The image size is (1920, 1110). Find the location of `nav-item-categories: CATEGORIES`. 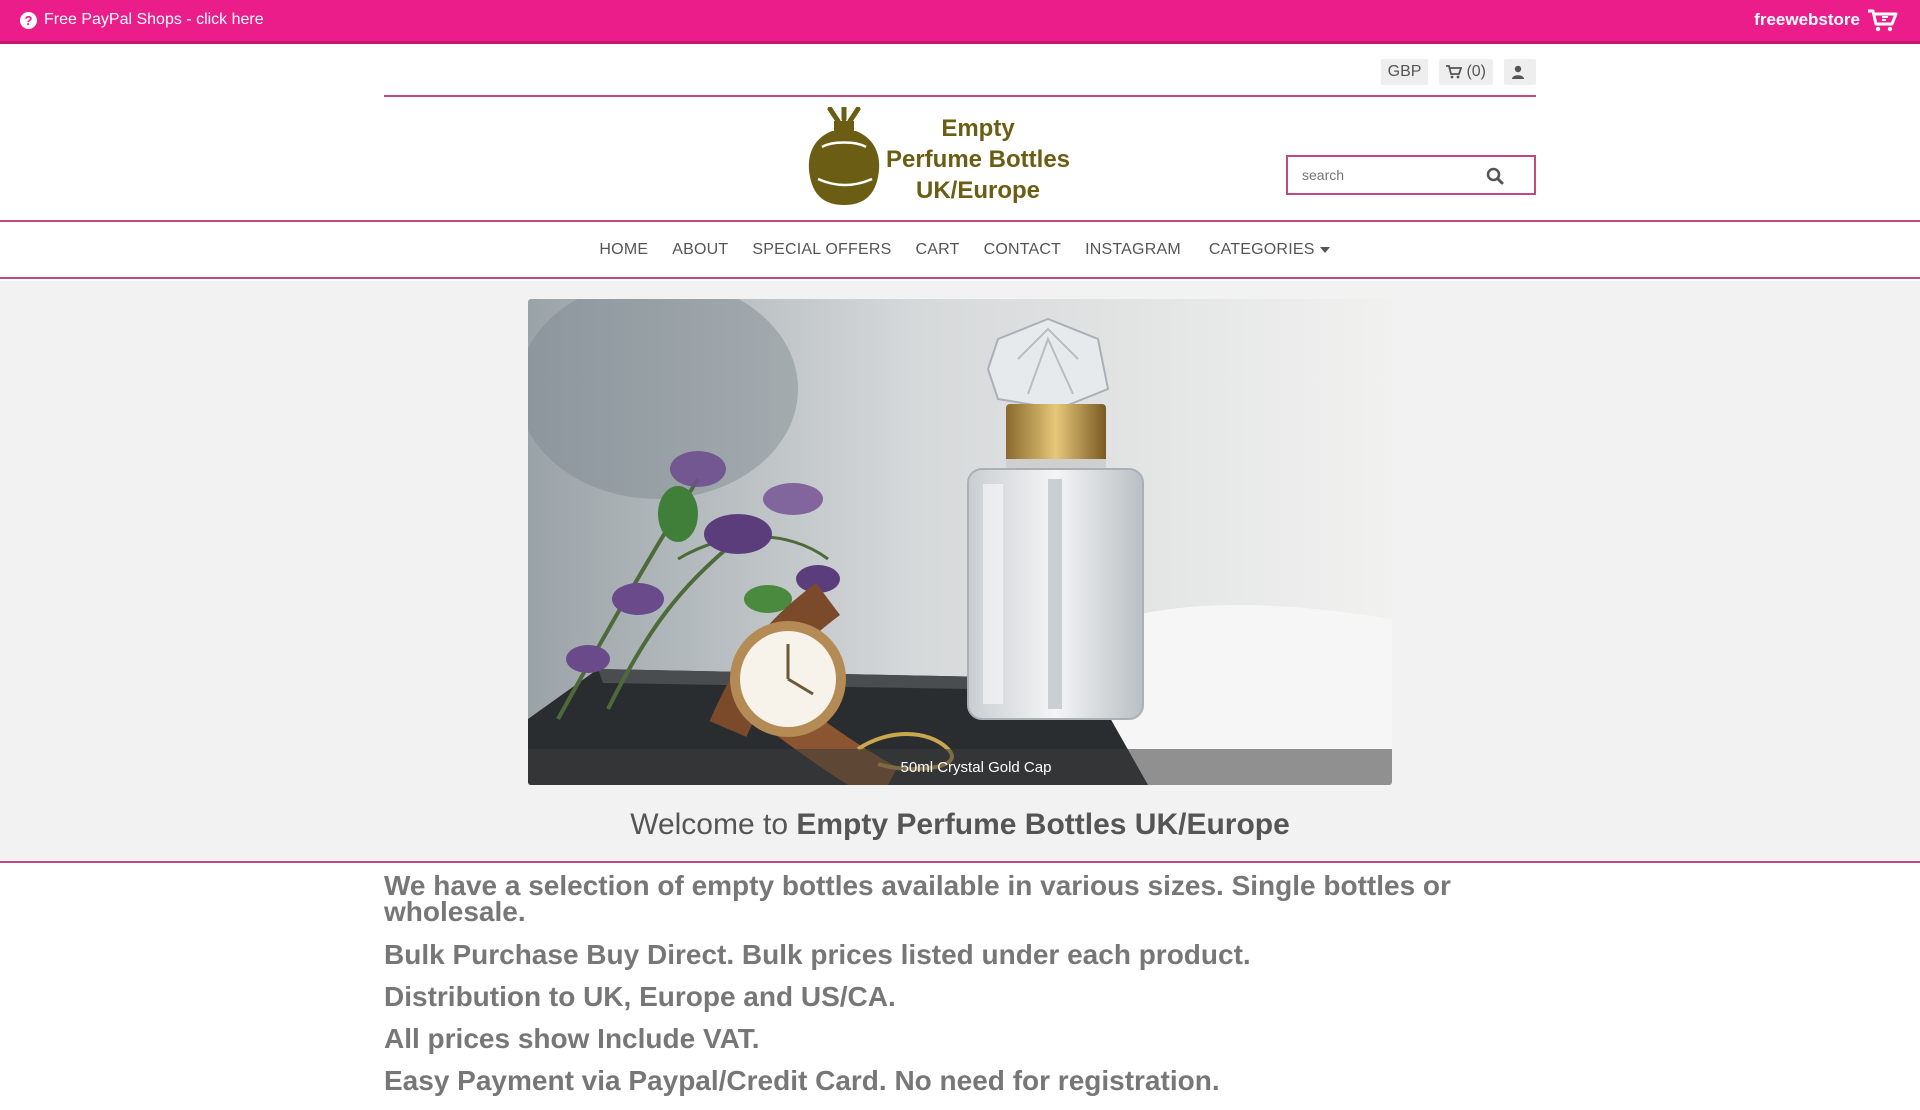

nav-item-categories: CATEGORIES is located at coordinates (1269, 250).